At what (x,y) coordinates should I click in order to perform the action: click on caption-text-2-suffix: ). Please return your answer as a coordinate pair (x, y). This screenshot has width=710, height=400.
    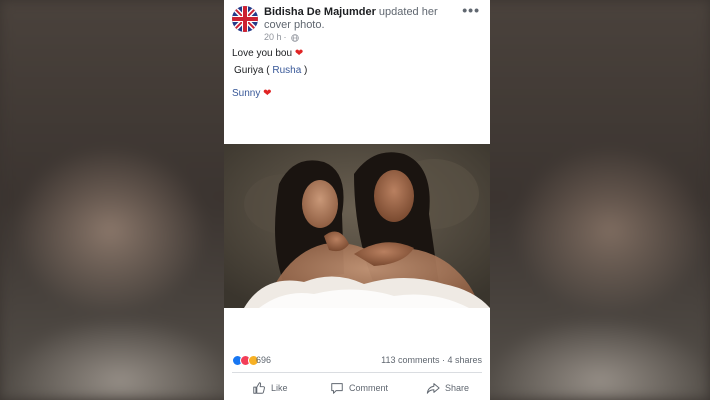
    Looking at the image, I should click on (304, 70).